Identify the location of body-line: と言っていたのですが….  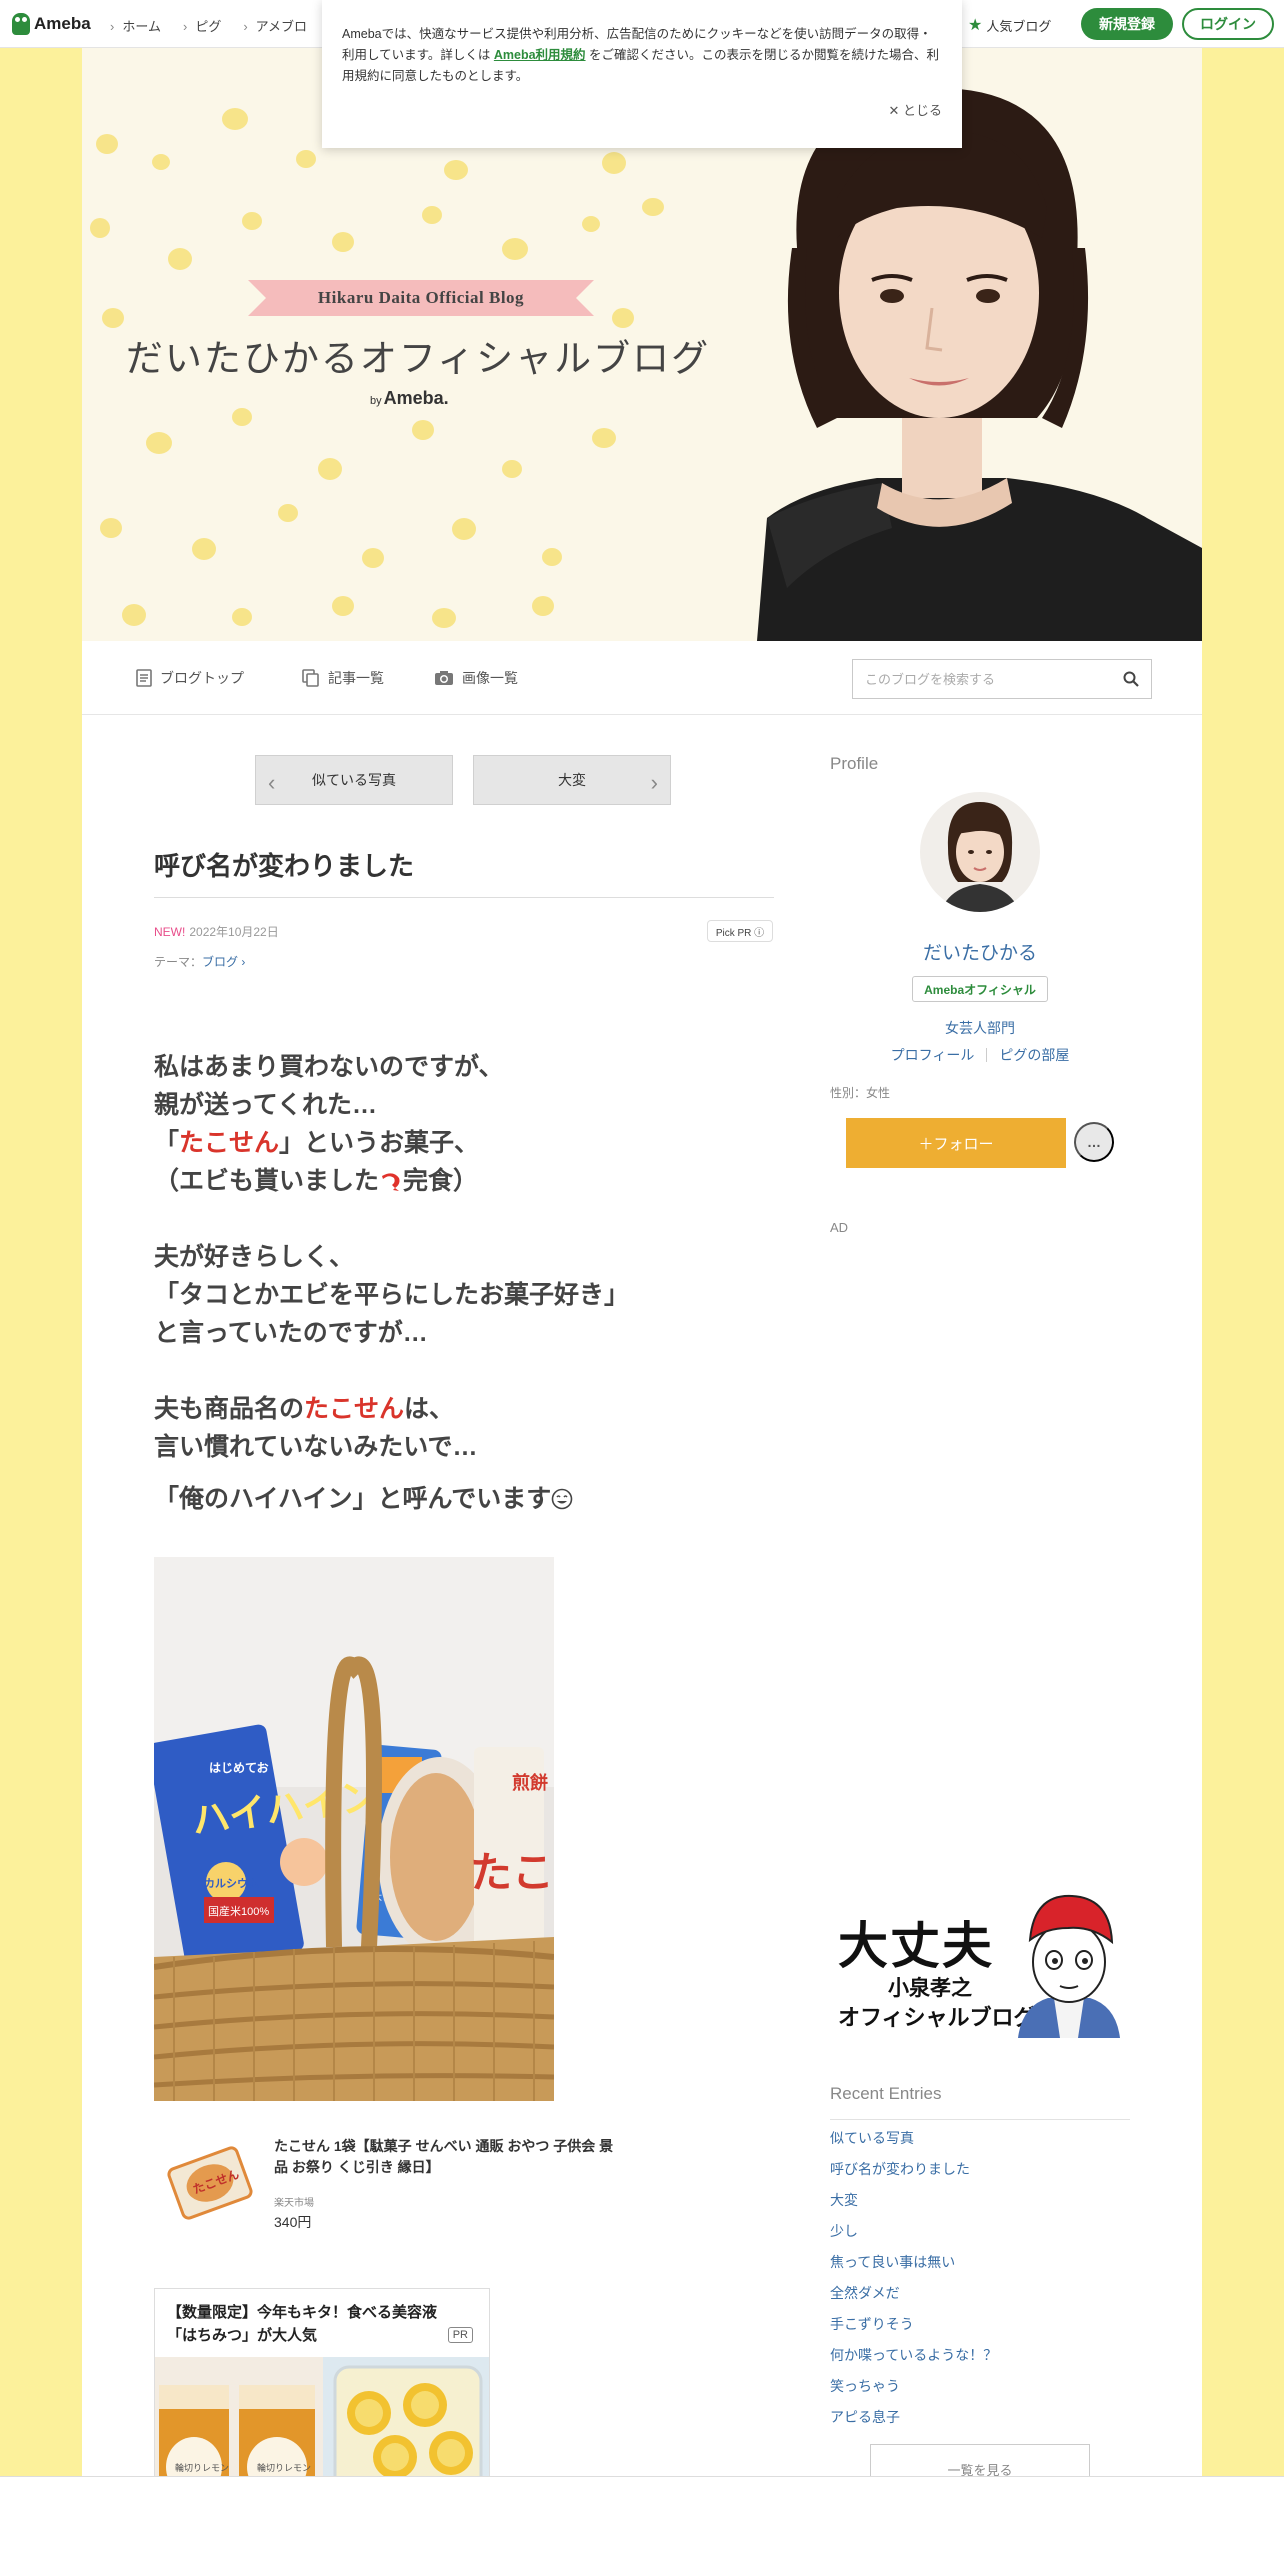
(291, 1333).